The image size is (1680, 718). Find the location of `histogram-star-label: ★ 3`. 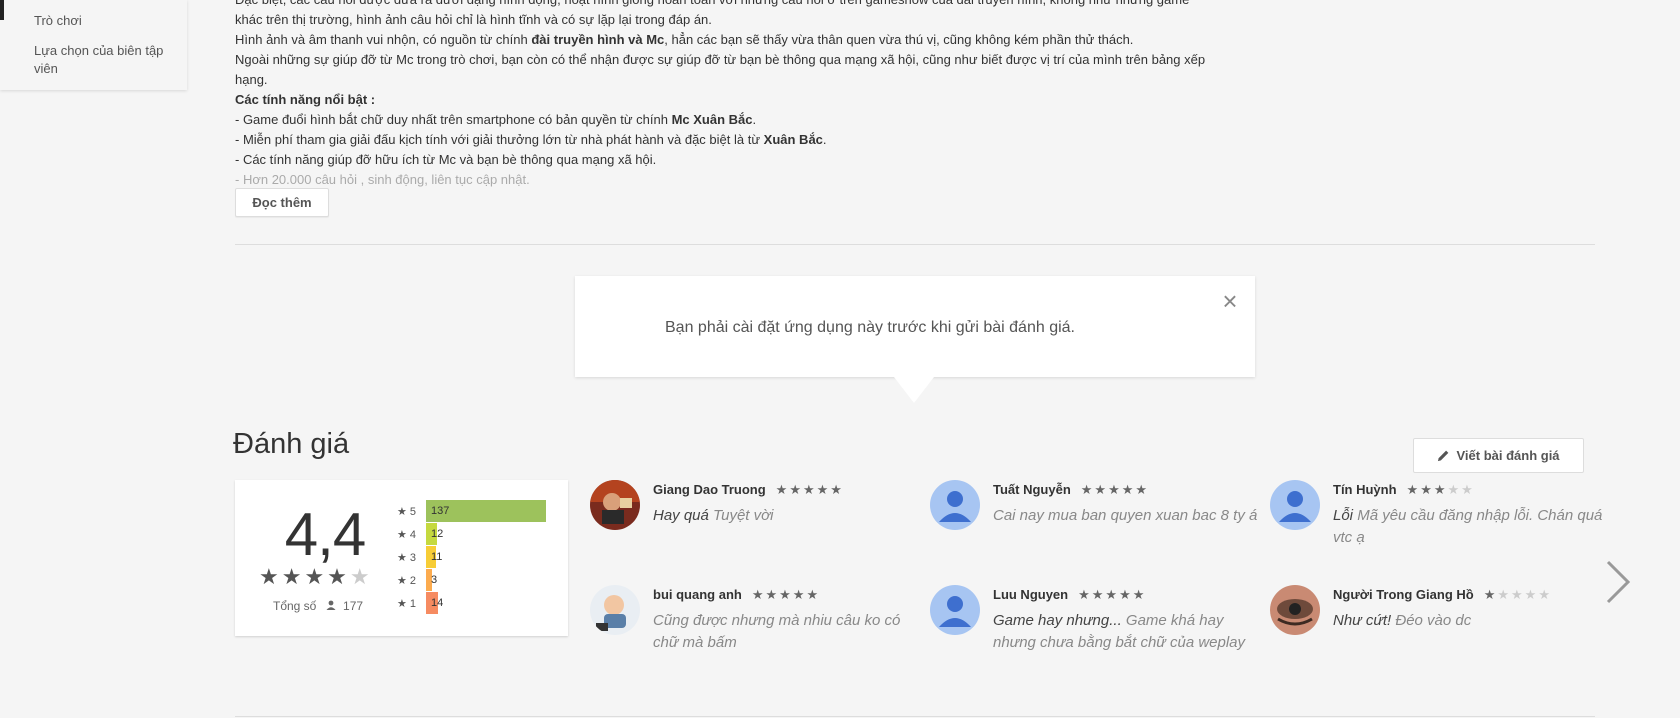

histogram-star-label: ★ 3 is located at coordinates (407, 558).